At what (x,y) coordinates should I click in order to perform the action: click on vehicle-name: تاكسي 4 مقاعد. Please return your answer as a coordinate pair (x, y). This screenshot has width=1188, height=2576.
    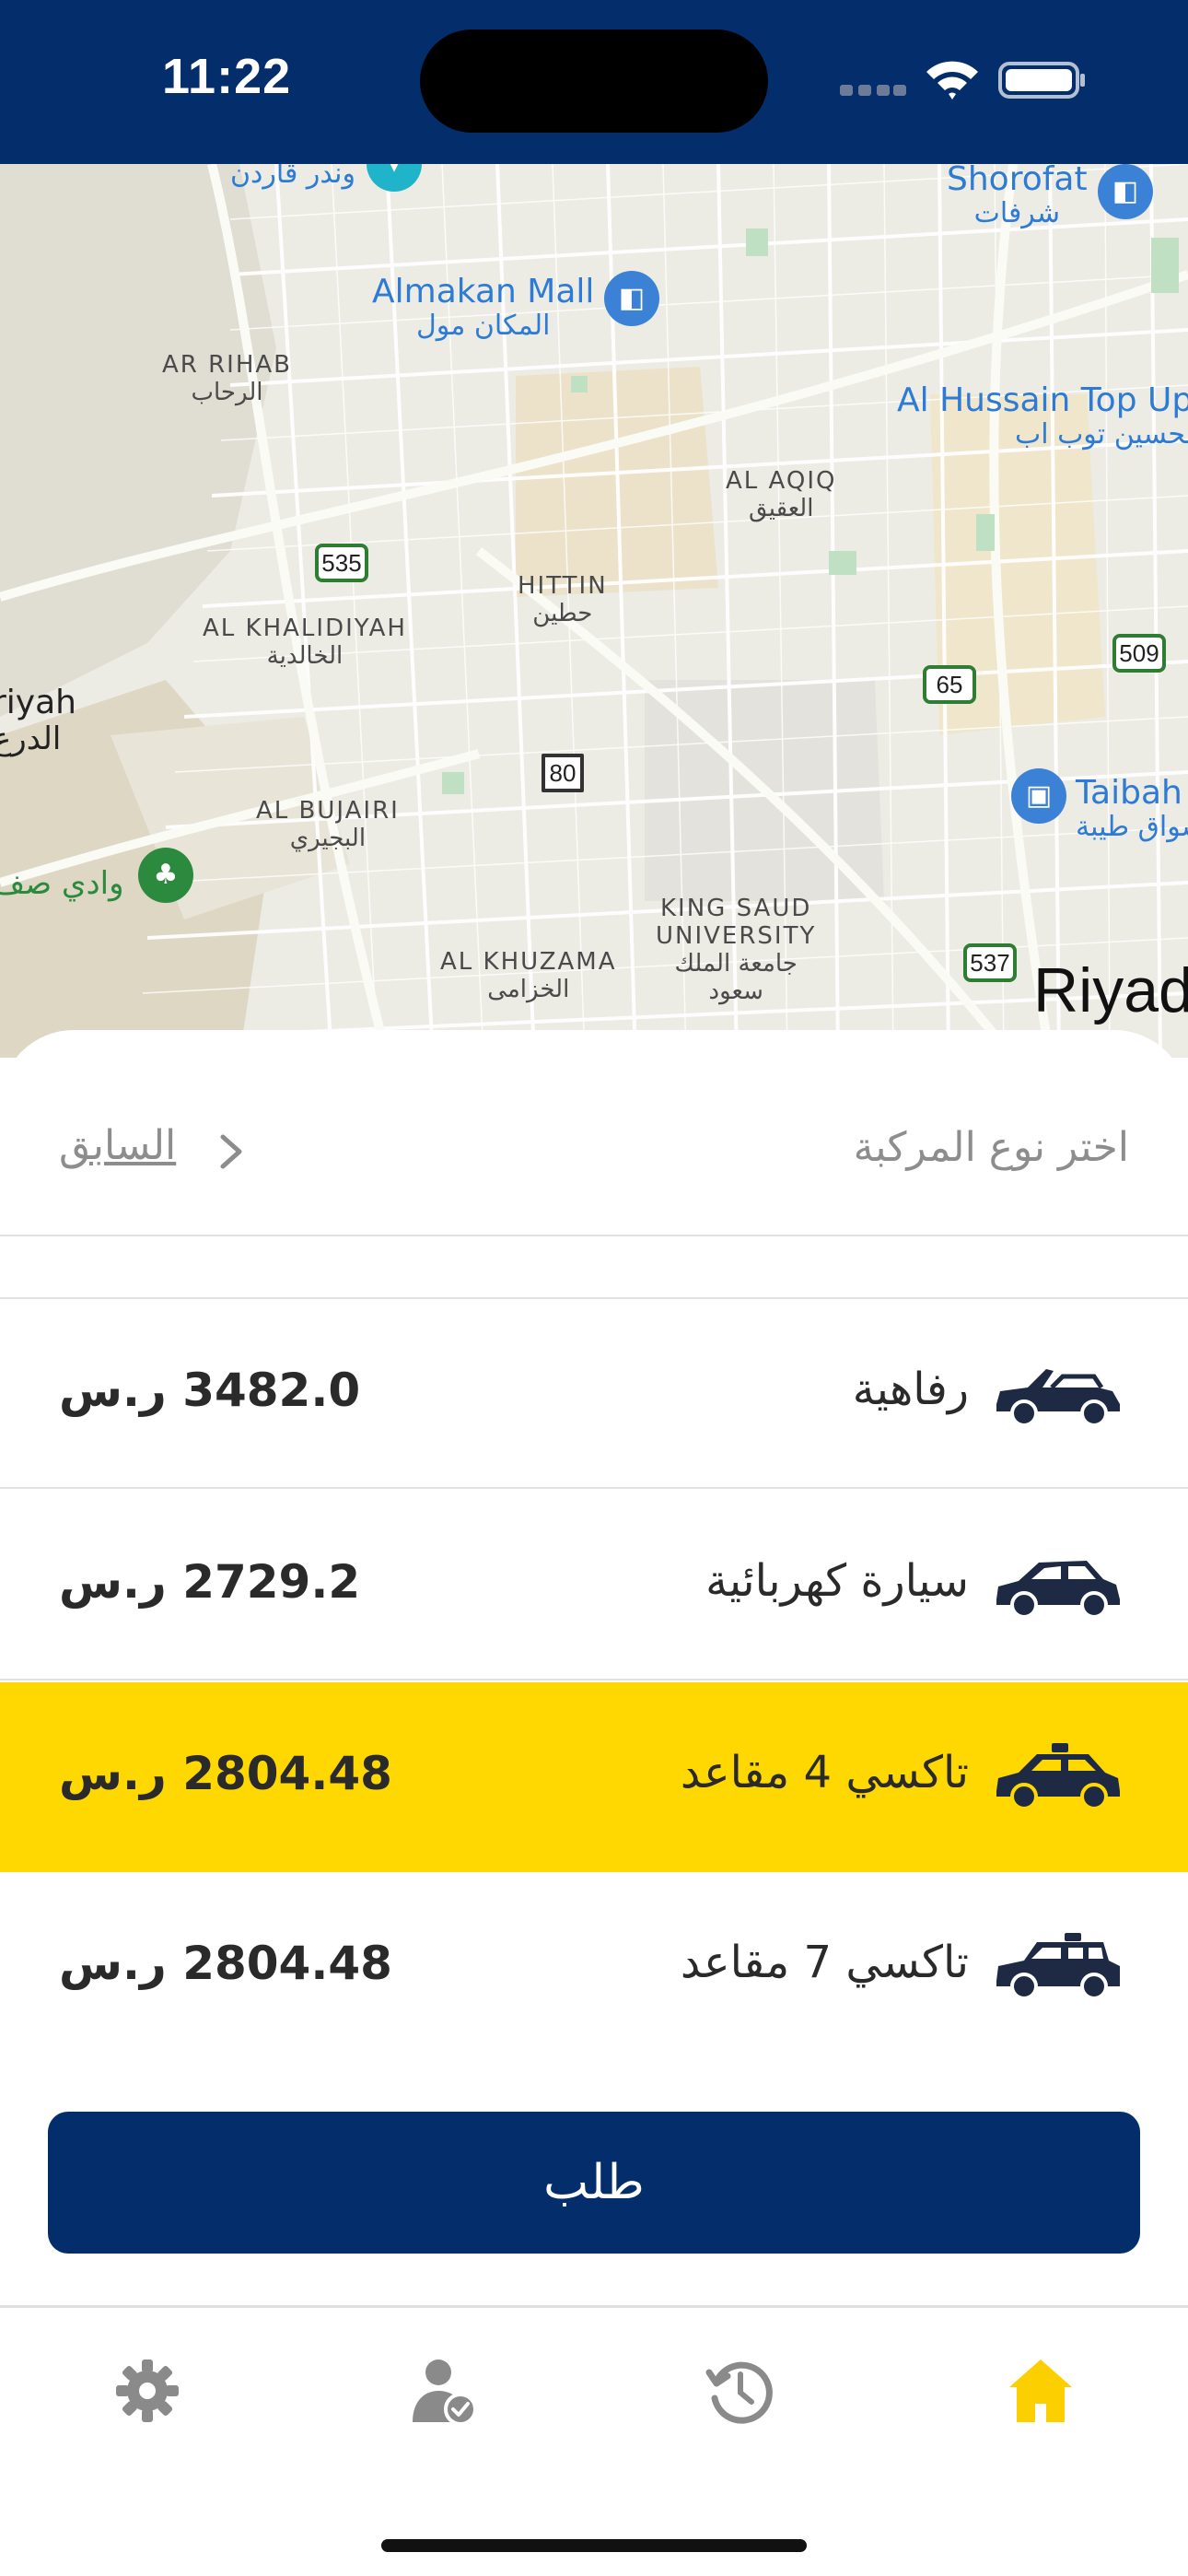
    Looking at the image, I should click on (824, 1772).